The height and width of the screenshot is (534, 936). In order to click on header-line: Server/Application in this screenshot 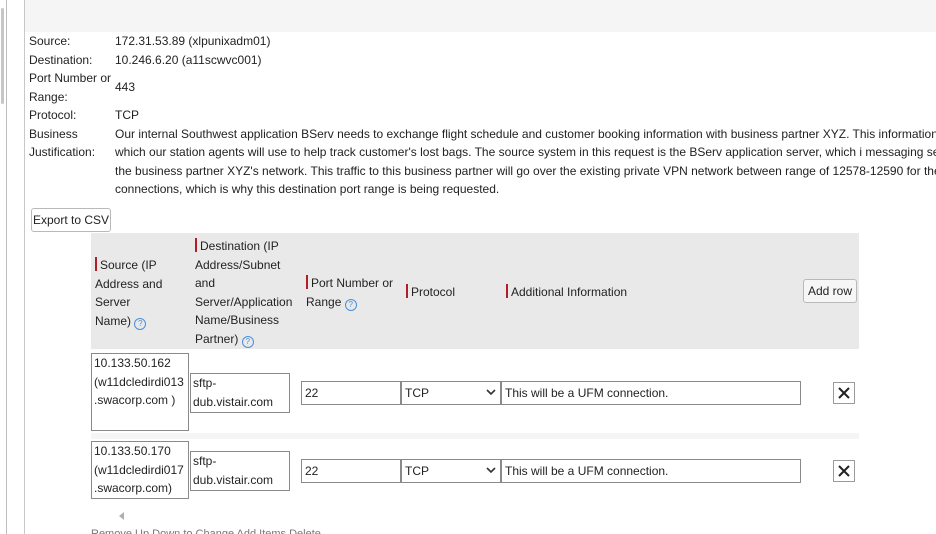, I will do `click(244, 301)`.